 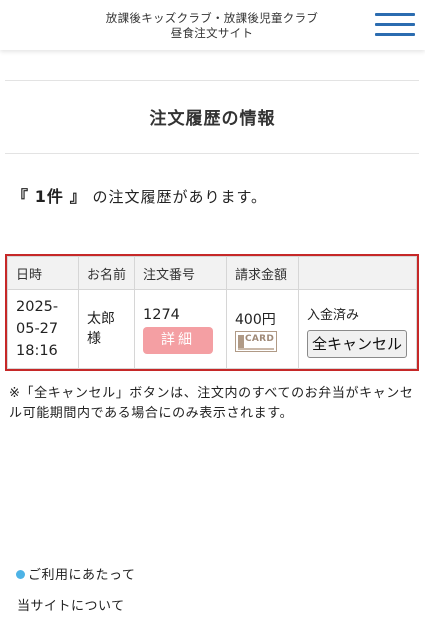 I want to click on order-number-cell: 1274 詳細, so click(x=180, y=329).